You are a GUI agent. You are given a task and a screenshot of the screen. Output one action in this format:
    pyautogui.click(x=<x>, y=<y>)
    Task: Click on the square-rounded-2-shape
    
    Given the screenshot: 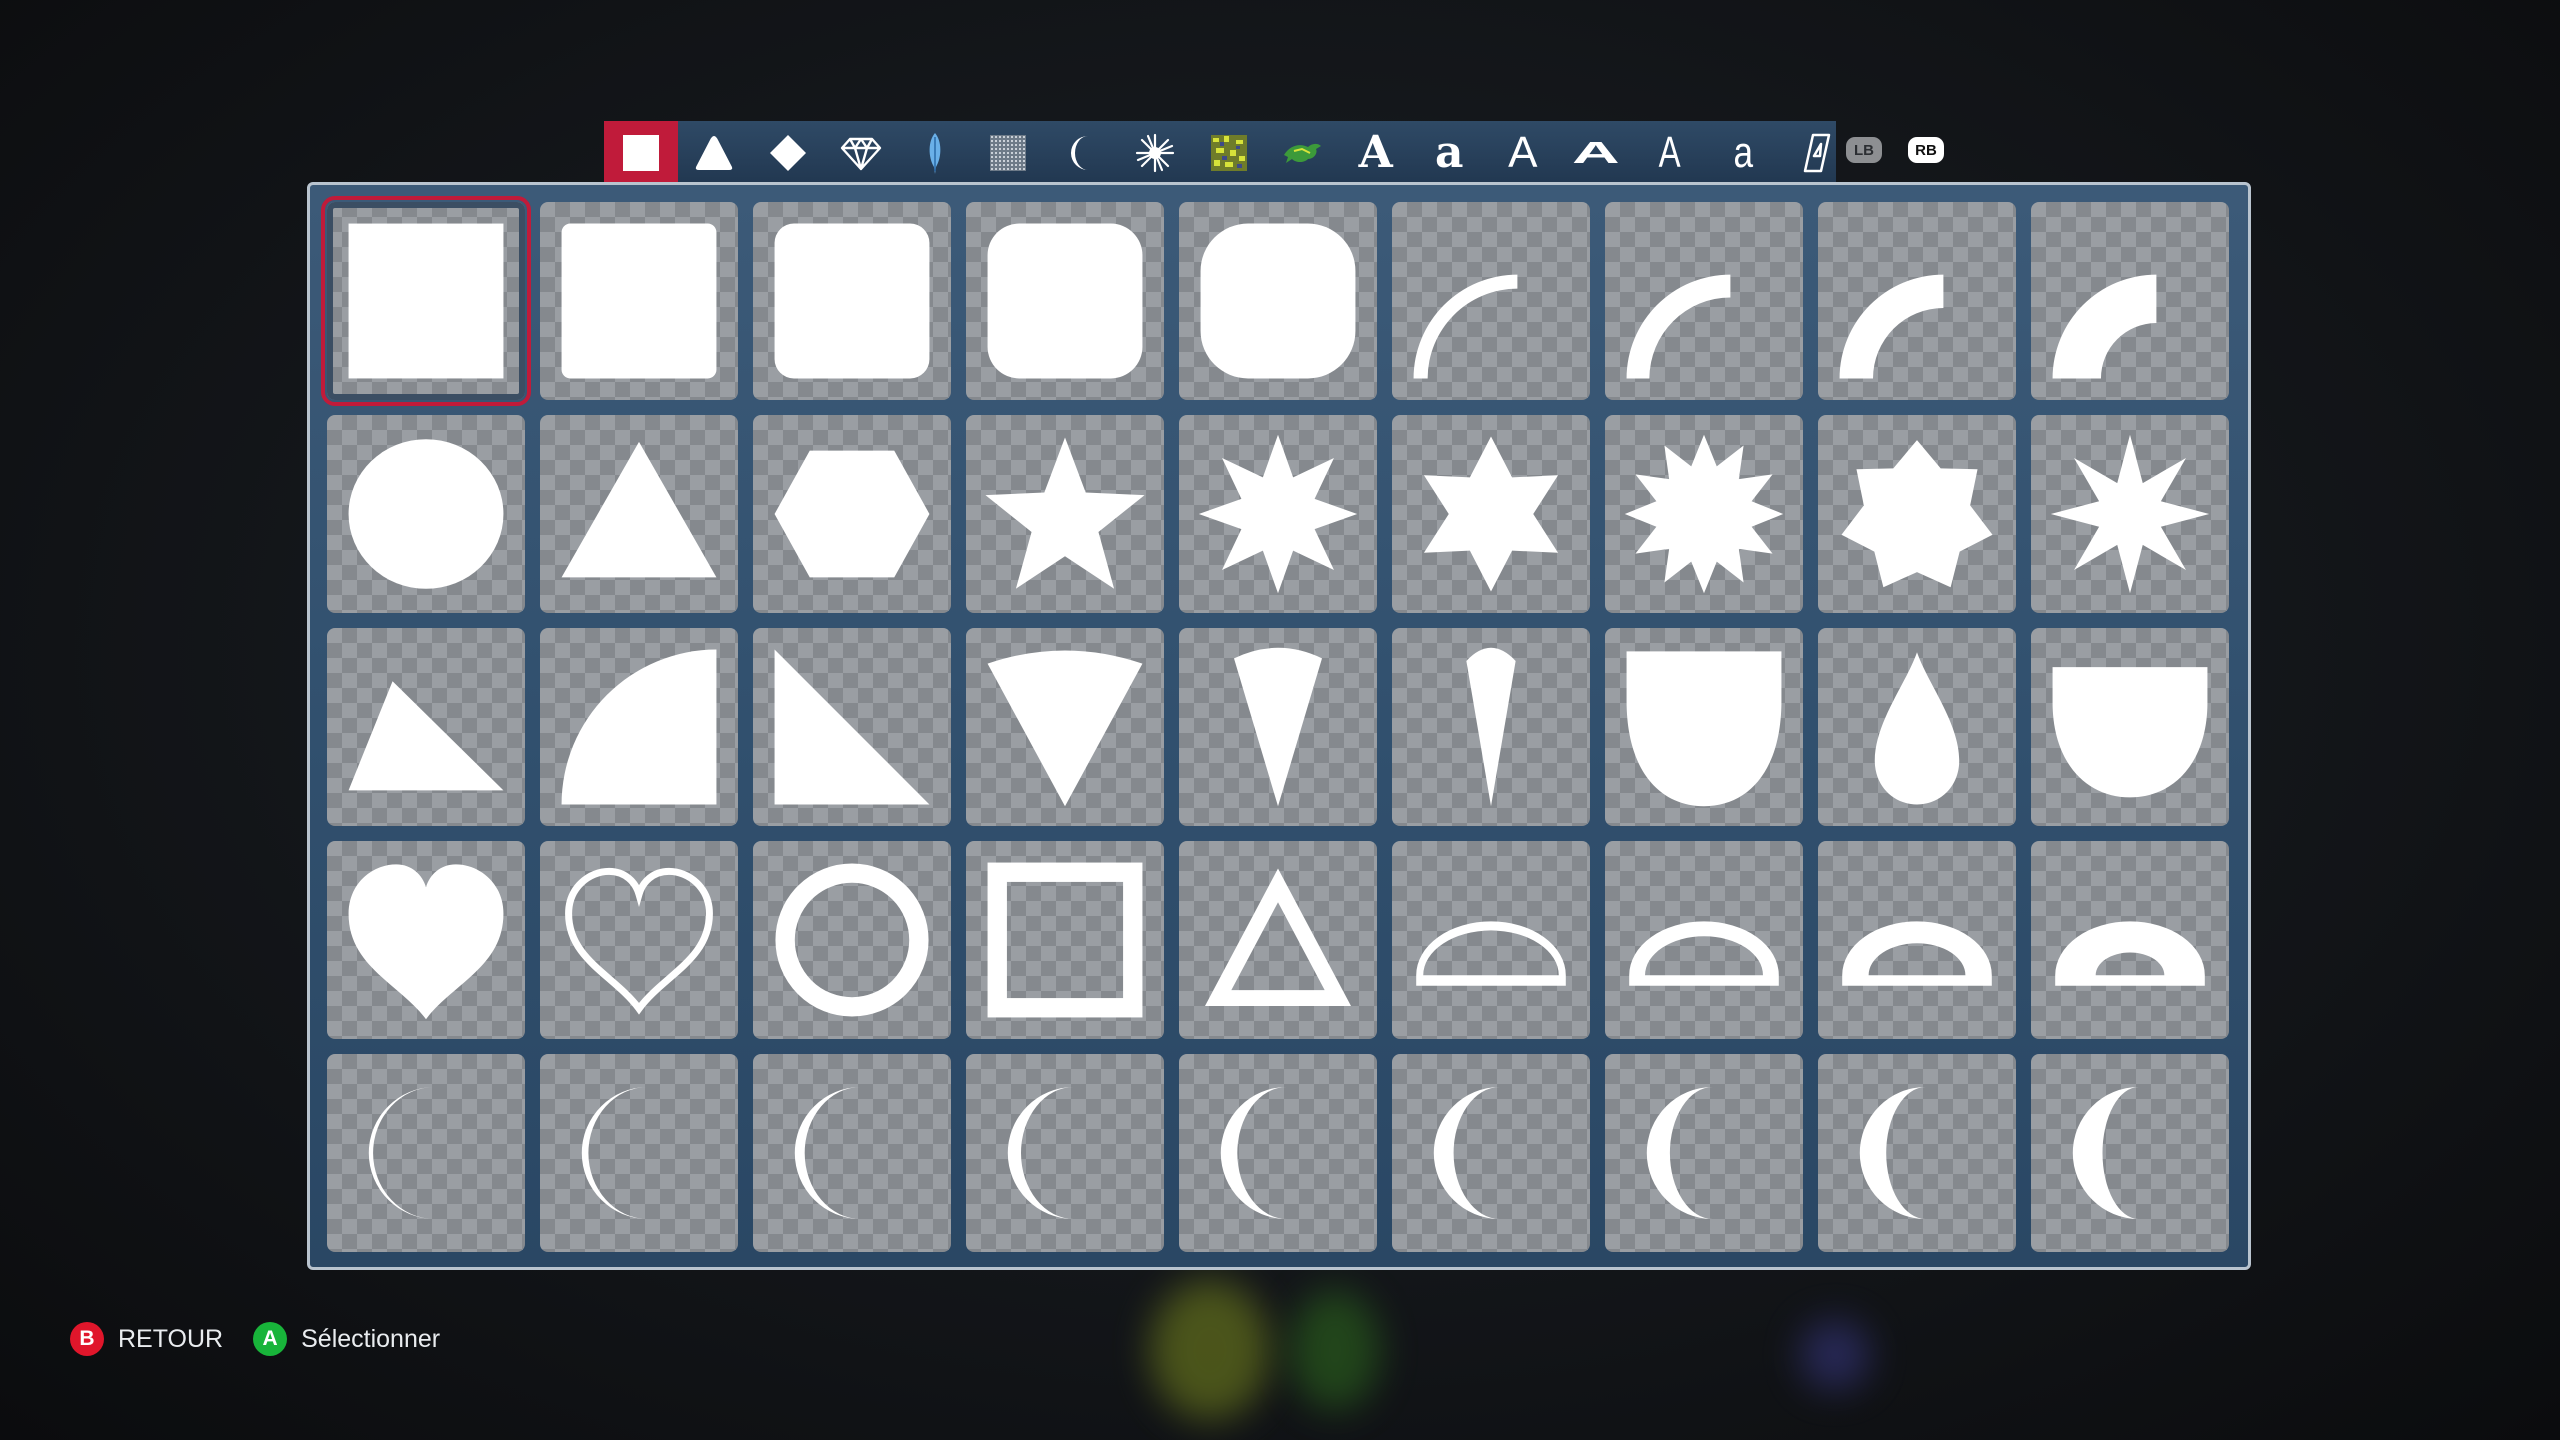 What is the action you would take?
    pyautogui.click(x=852, y=301)
    